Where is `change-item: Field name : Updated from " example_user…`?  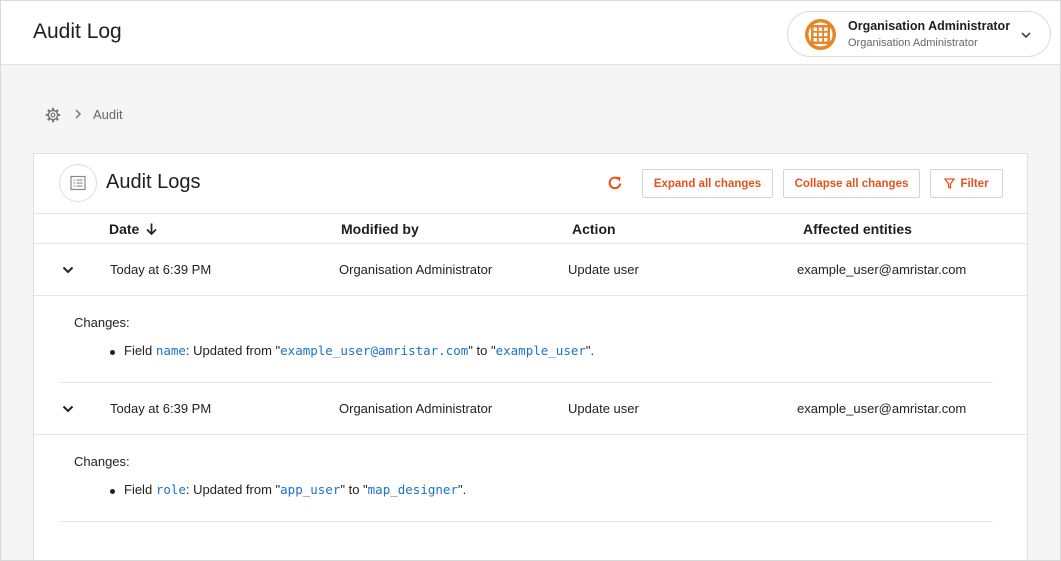
change-item: Field name : Updated from " example_user… is located at coordinates (359, 350).